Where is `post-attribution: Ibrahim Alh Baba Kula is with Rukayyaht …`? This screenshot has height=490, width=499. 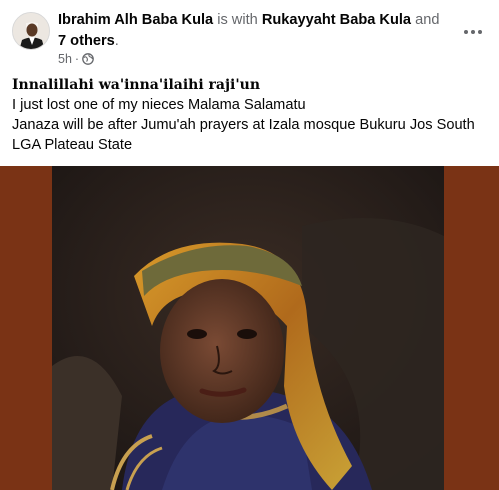
post-attribution: Ibrahim Alh Baba Kula is with Rukayyaht … is located at coordinates (253, 31).